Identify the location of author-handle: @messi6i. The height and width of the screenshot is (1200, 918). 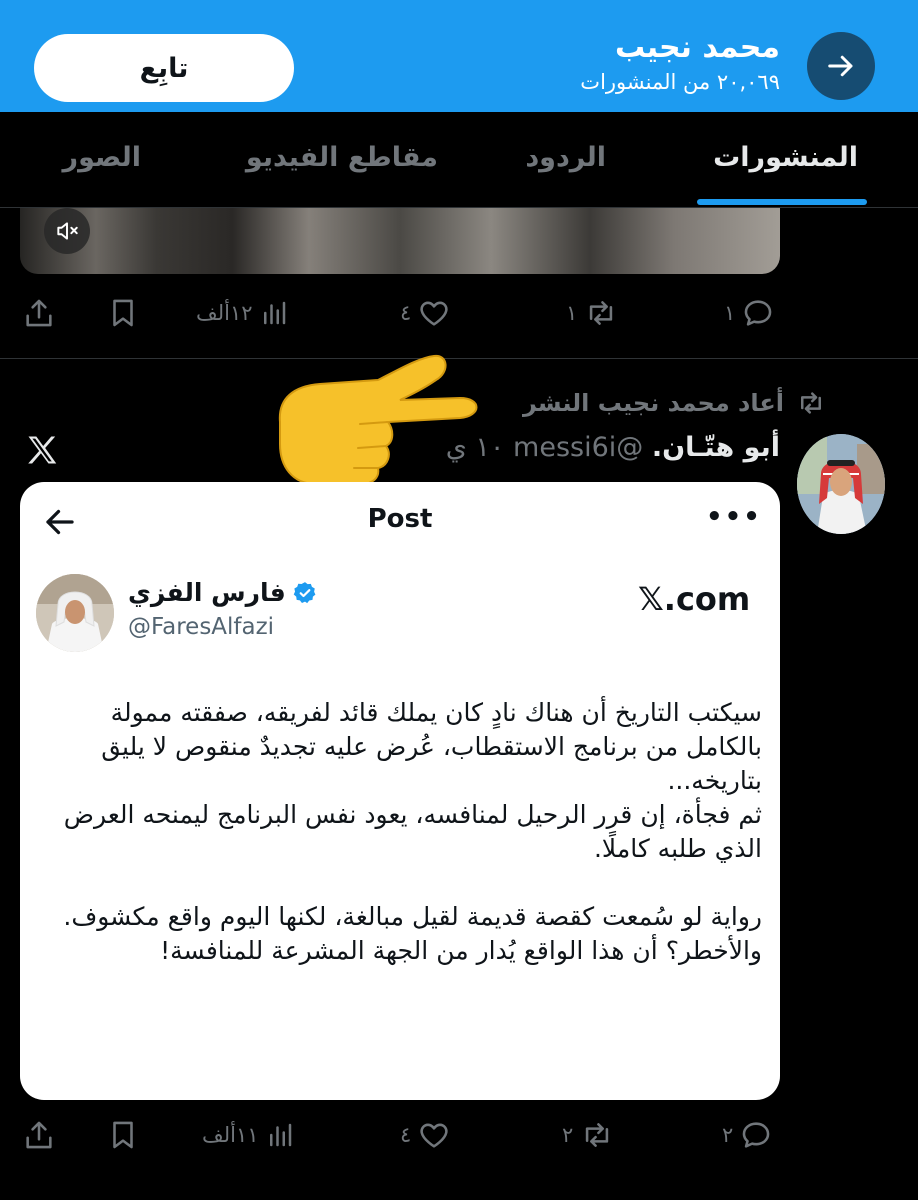
(578, 447).